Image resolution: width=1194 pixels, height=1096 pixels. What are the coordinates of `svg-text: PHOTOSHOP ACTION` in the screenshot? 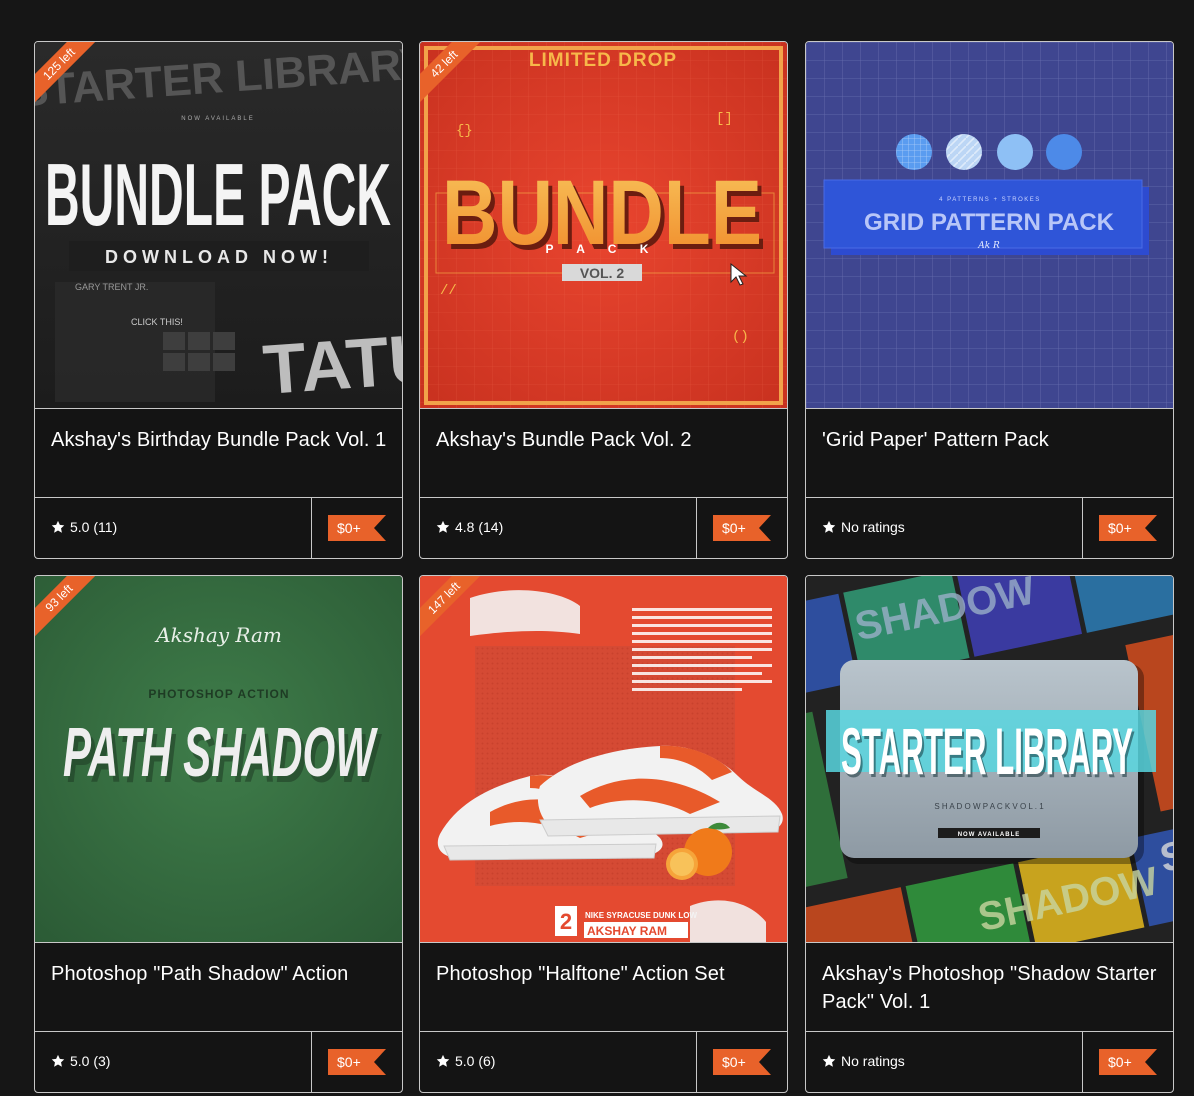 It's located at (218, 694).